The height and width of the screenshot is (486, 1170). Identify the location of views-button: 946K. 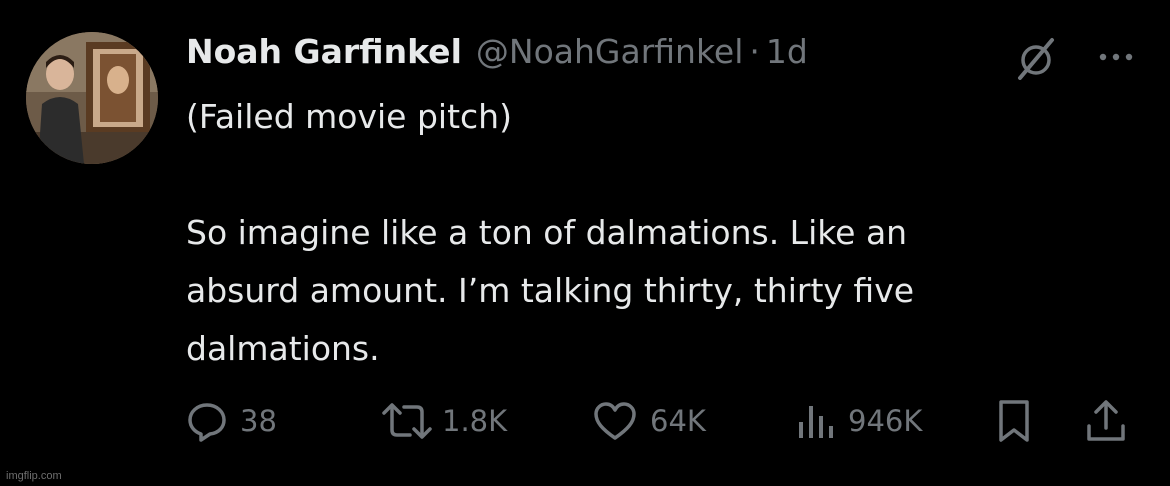
(858, 421).